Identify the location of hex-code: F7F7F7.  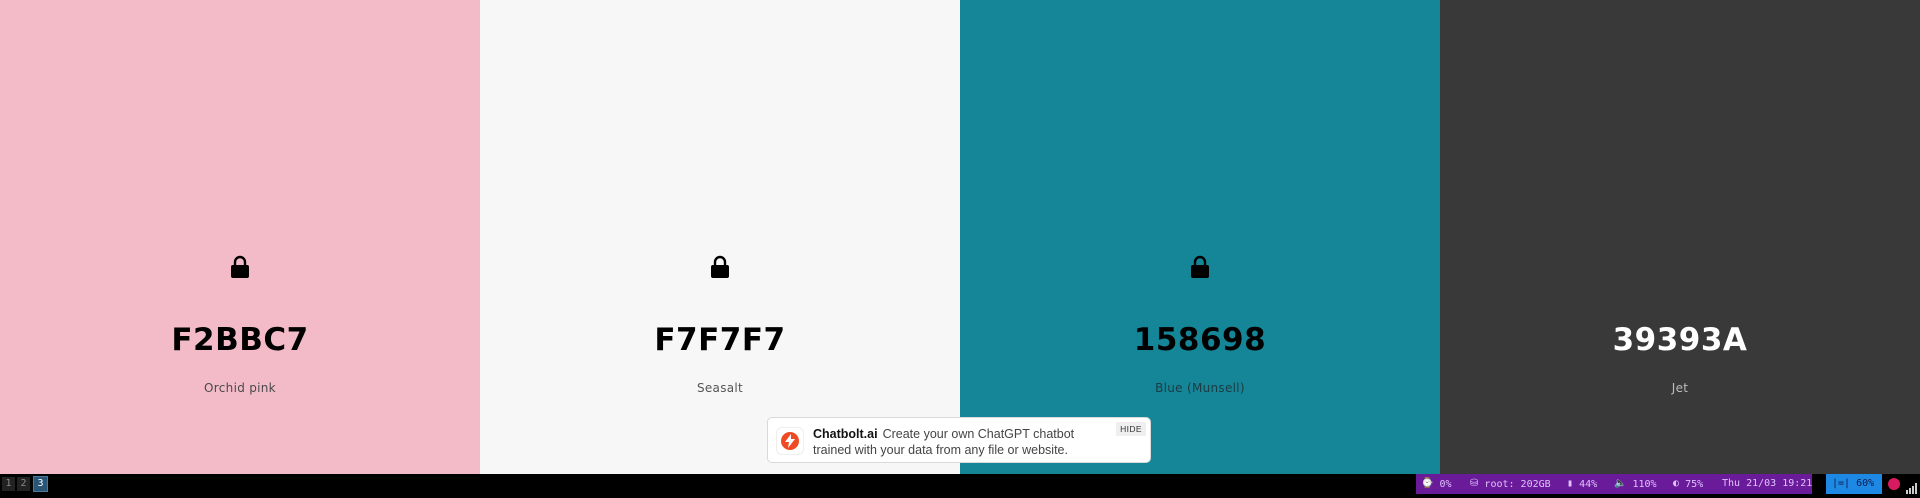
(720, 340).